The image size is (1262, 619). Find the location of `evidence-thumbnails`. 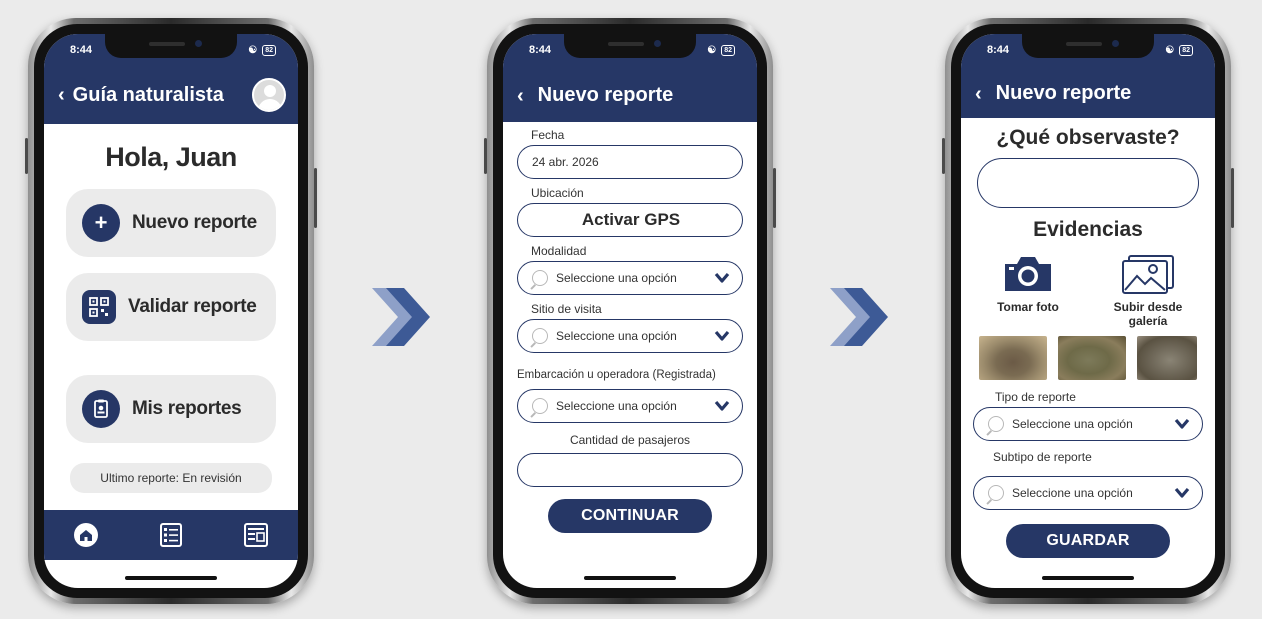

evidence-thumbnails is located at coordinates (1088, 358).